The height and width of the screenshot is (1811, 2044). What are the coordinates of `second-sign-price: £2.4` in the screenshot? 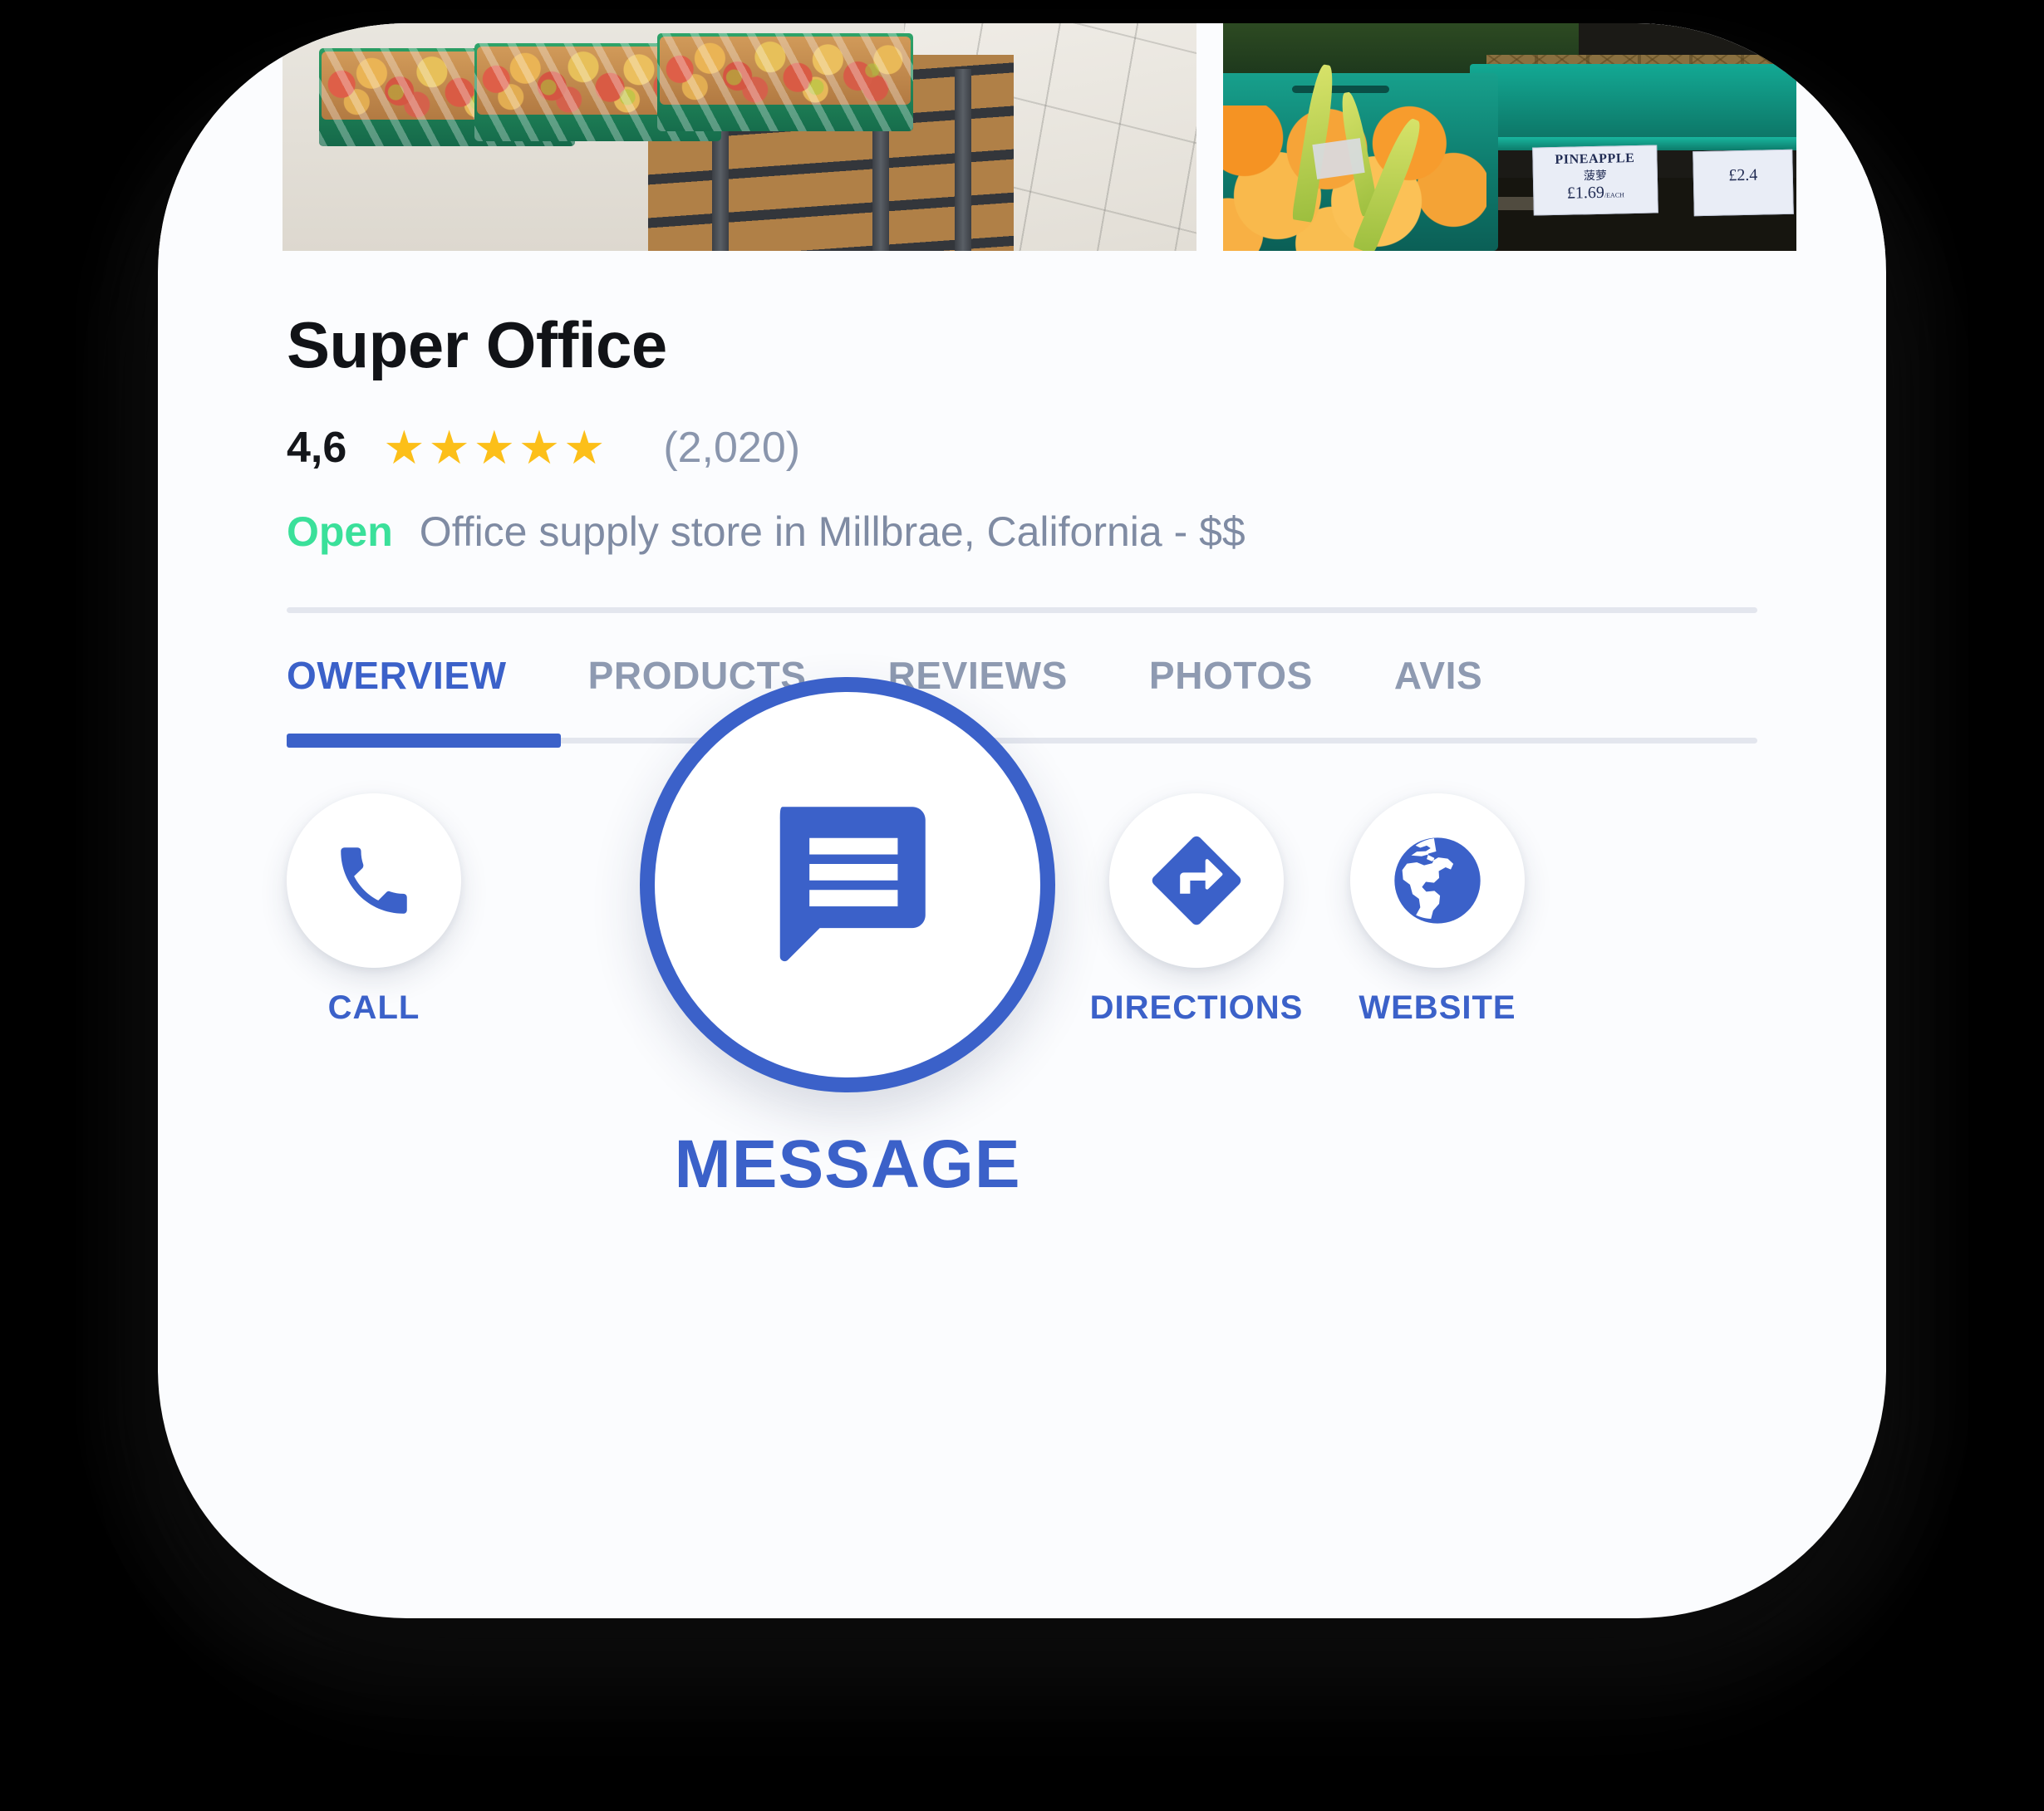 It's located at (1742, 175).